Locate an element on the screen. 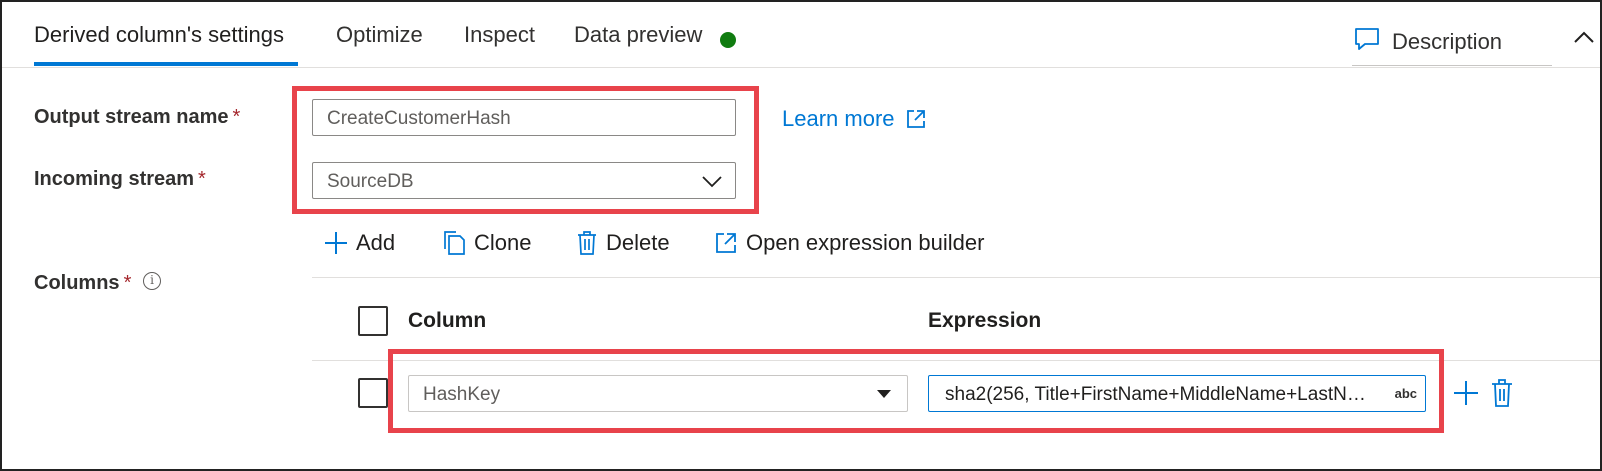  add-label: Add is located at coordinates (376, 242).